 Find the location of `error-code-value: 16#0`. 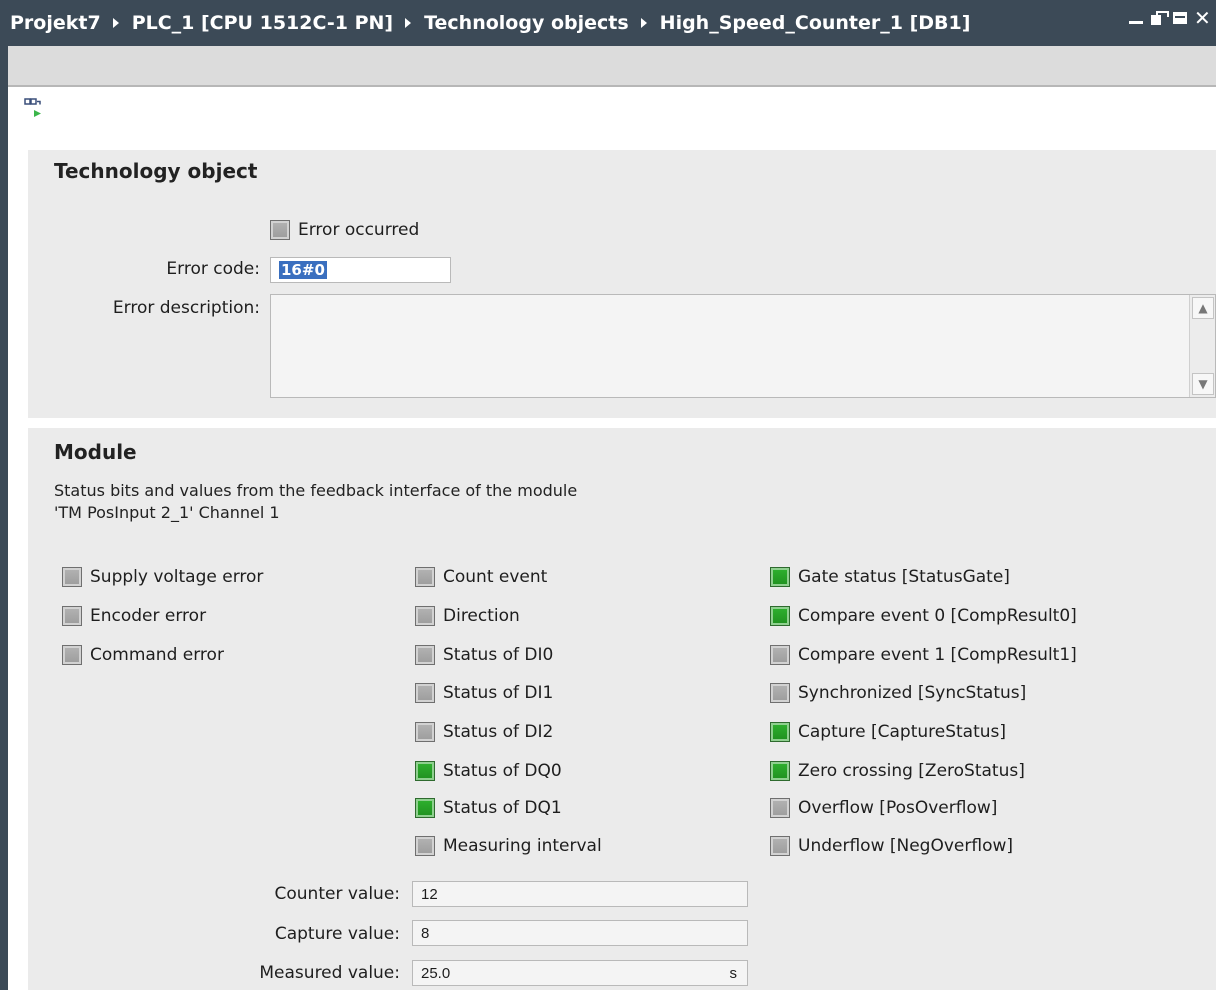

error-code-value: 16#0 is located at coordinates (303, 270).